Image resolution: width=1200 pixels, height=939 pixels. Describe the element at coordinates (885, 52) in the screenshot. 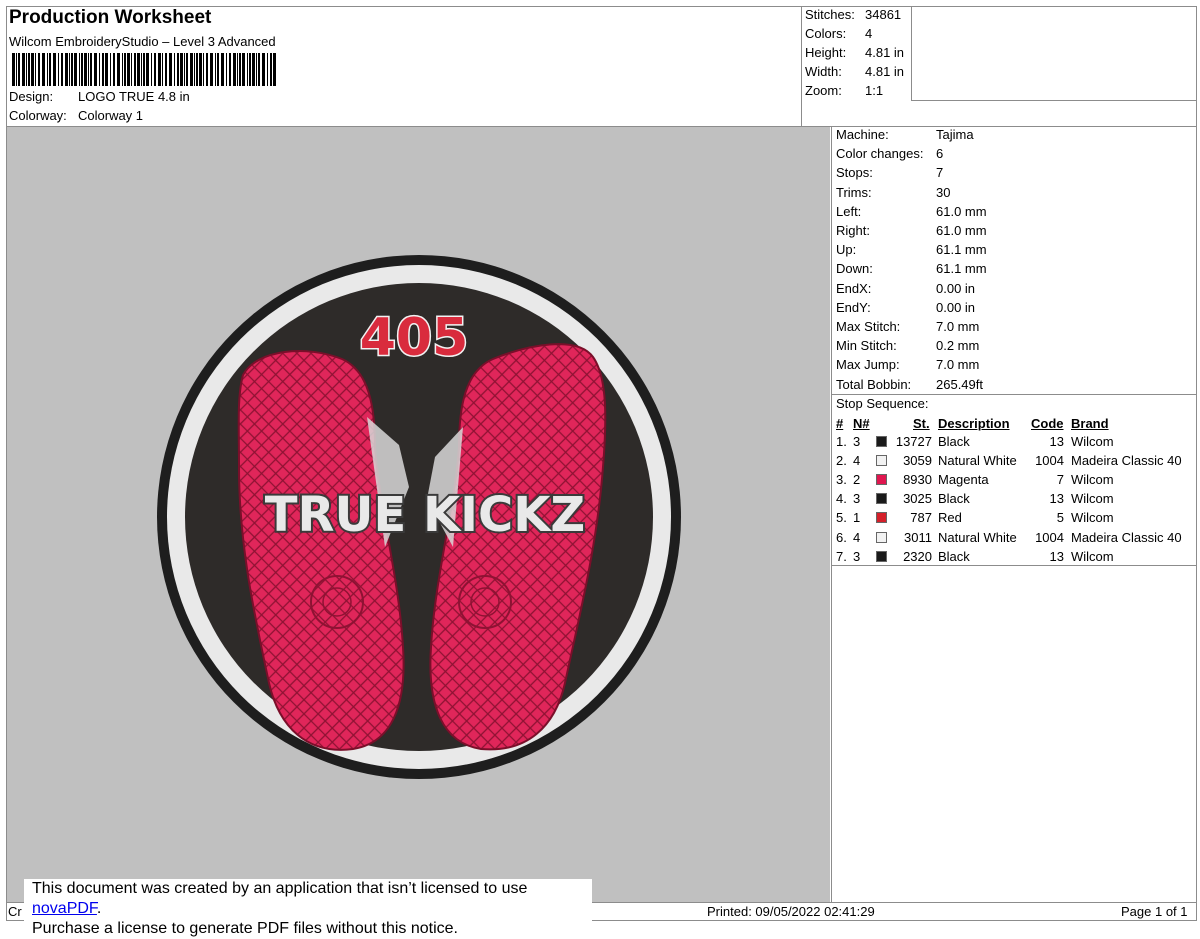

I see `height-value: 4.81 in` at that location.